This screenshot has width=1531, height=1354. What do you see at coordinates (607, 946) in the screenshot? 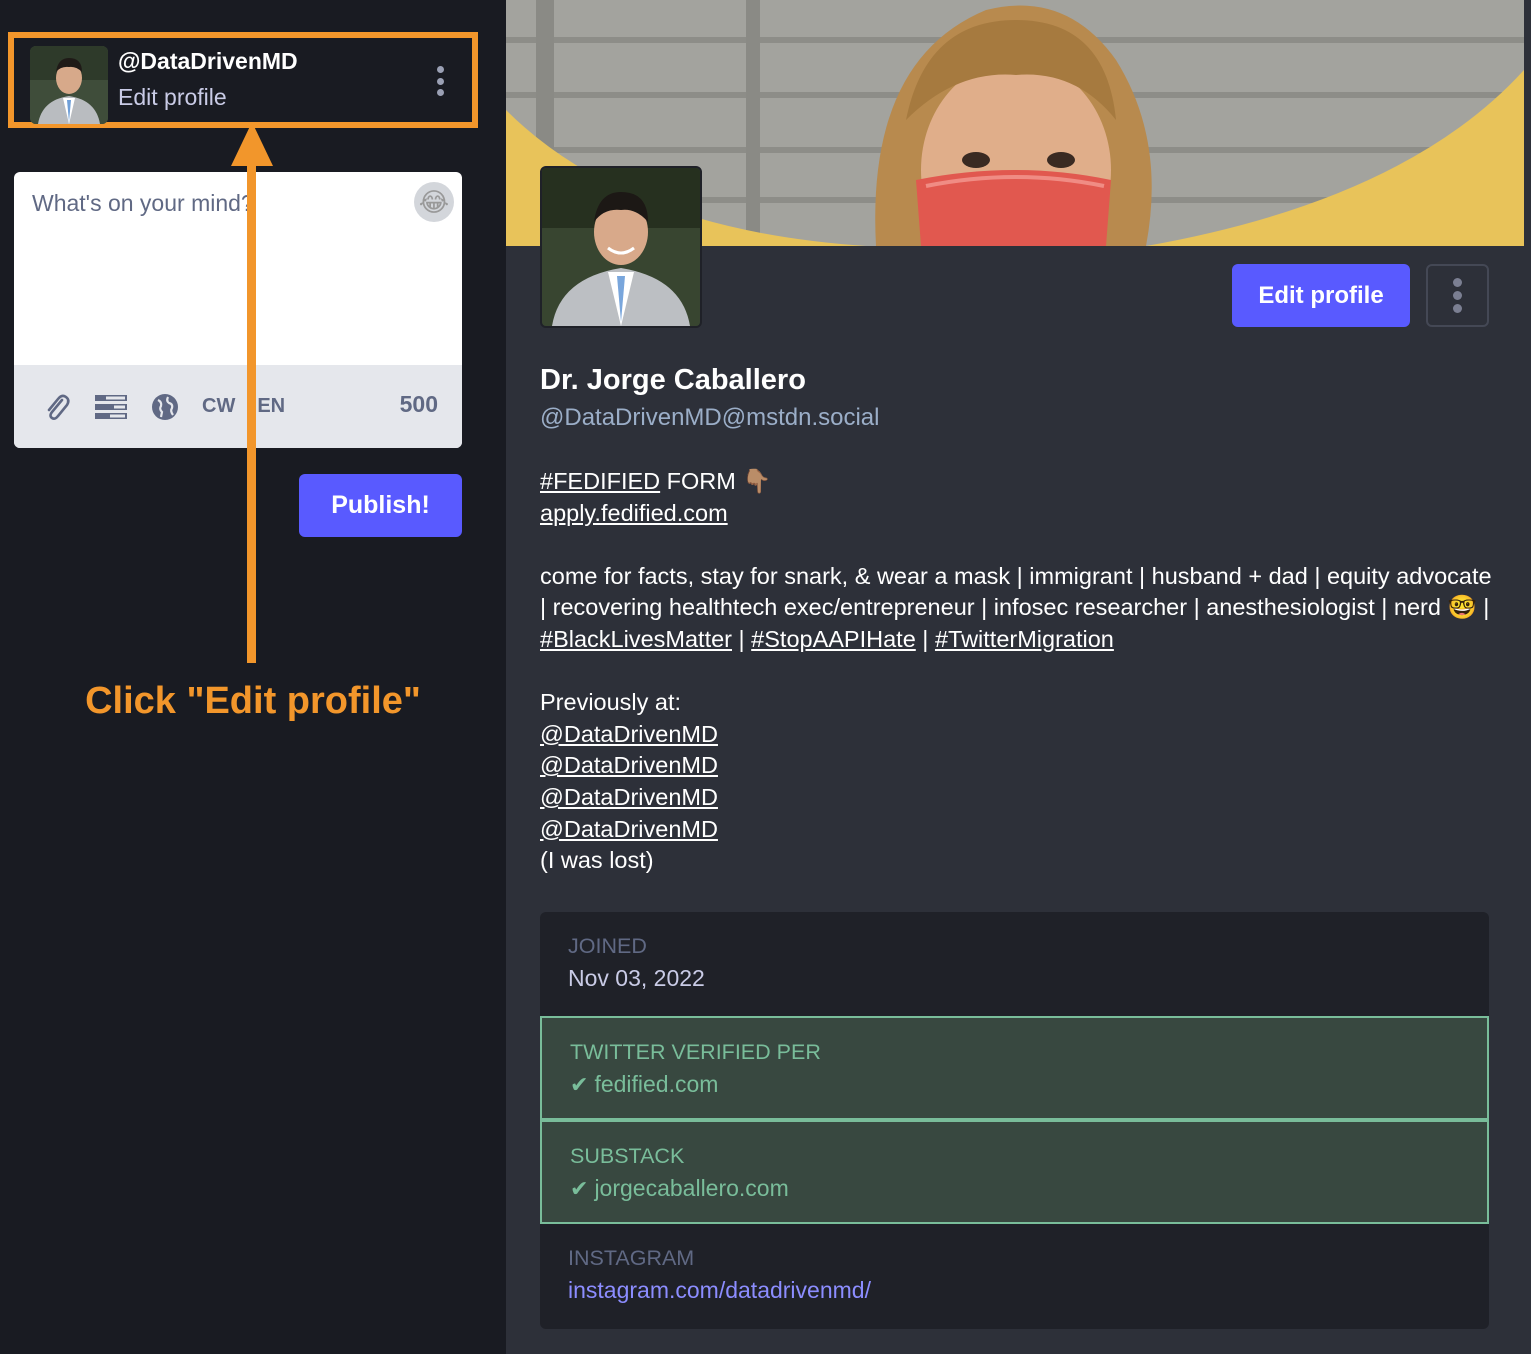
I see `field-name: JOINED` at bounding box center [607, 946].